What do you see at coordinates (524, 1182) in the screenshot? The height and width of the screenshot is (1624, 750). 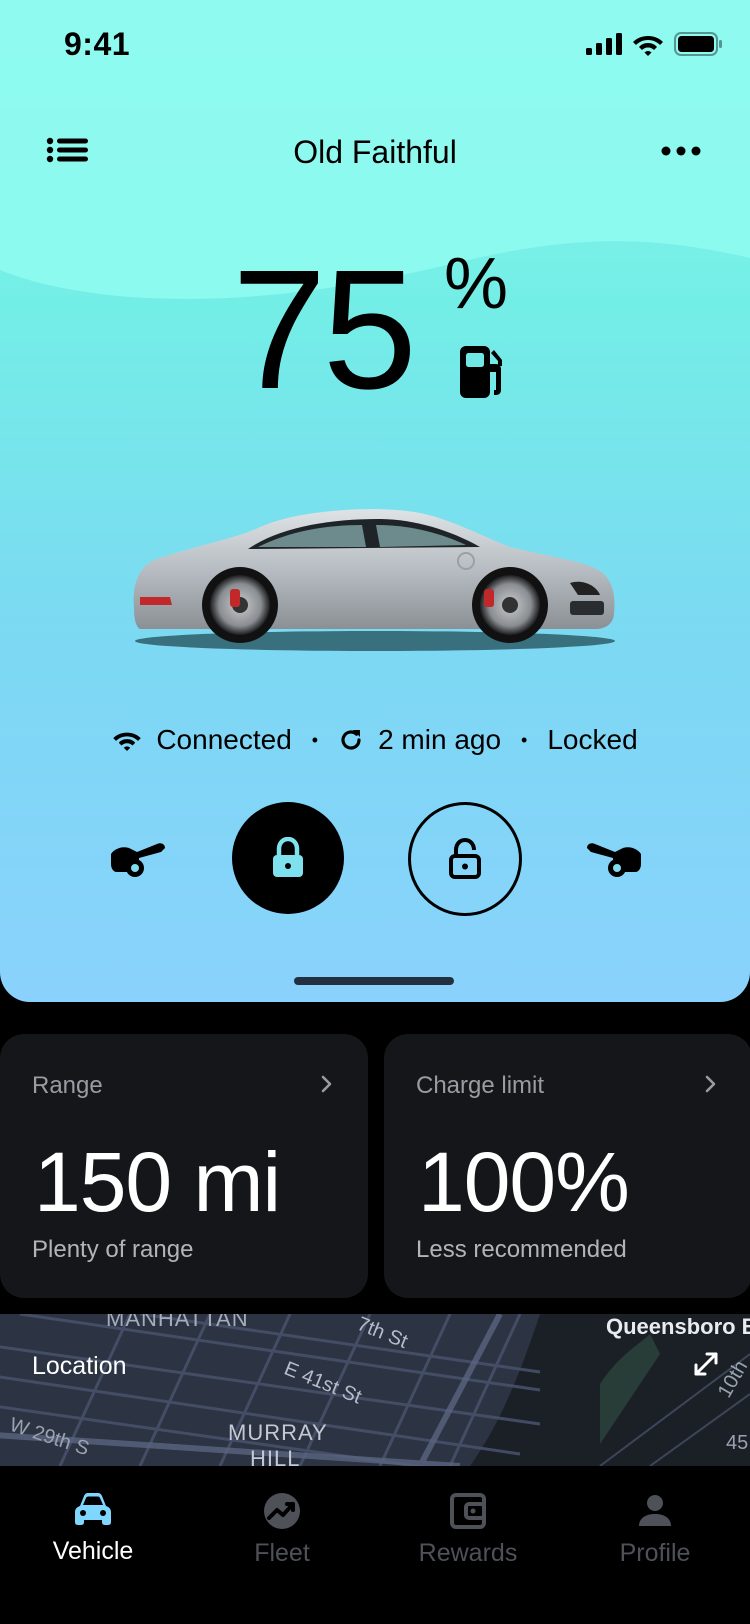 I see `charge-limit-value: 100%` at bounding box center [524, 1182].